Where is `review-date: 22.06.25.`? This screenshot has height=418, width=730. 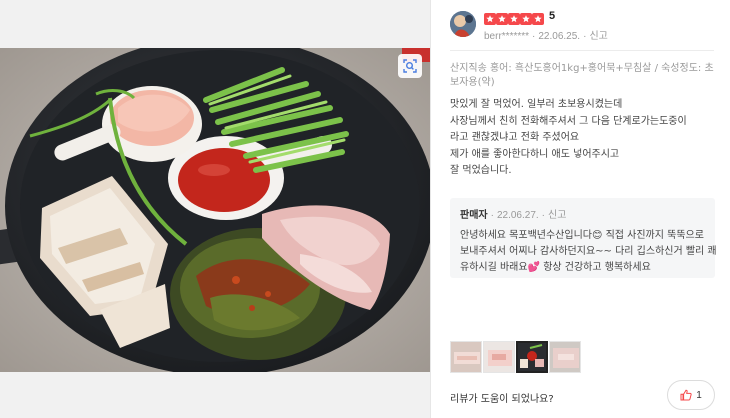 review-date: 22.06.25. is located at coordinates (559, 36).